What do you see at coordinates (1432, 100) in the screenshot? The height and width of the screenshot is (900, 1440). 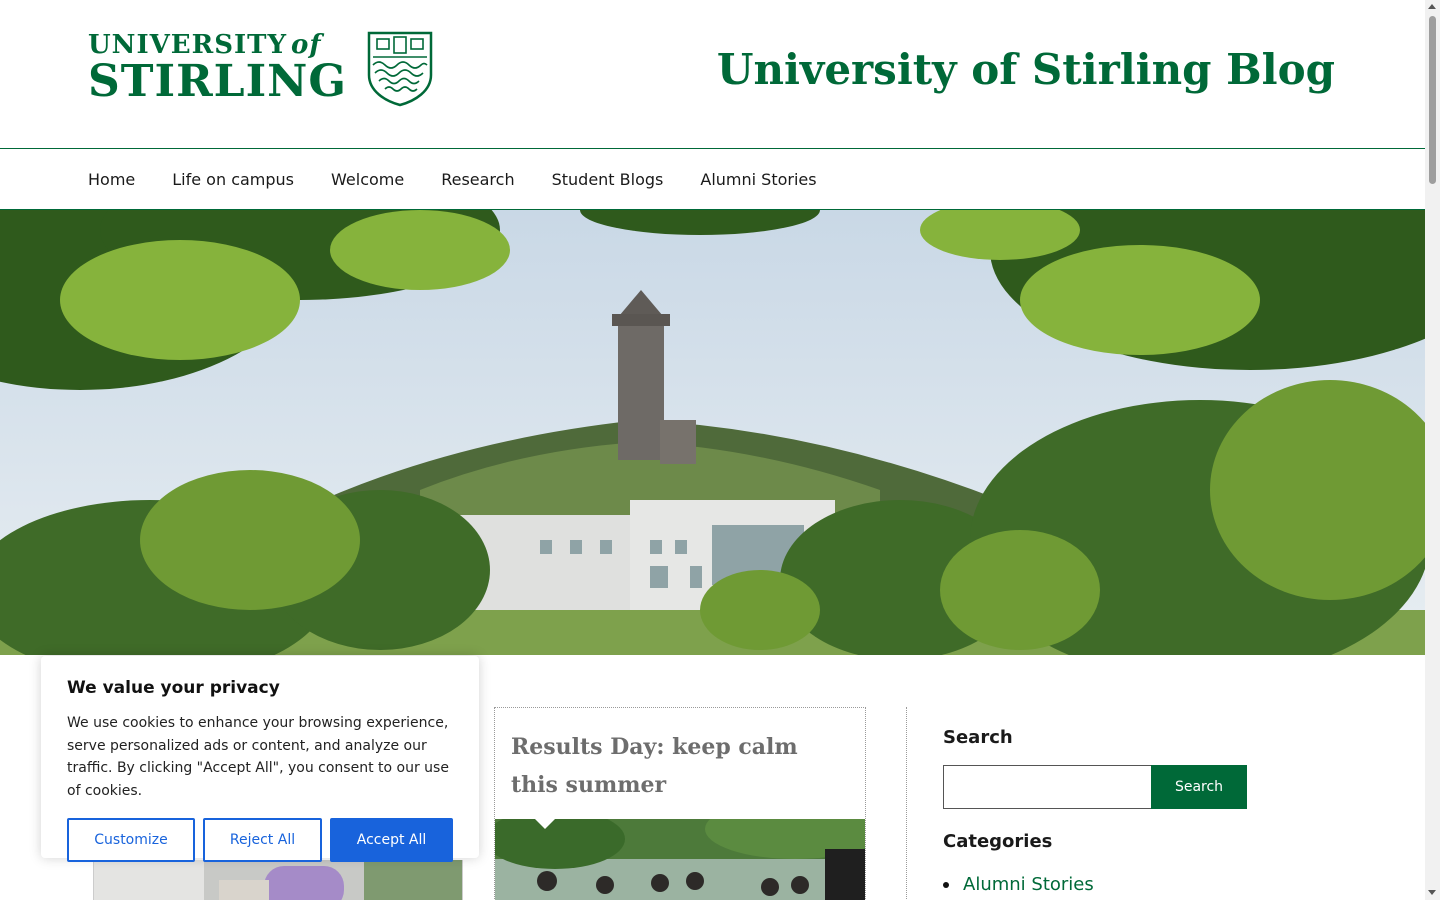 I see `scroll-thumb` at bounding box center [1432, 100].